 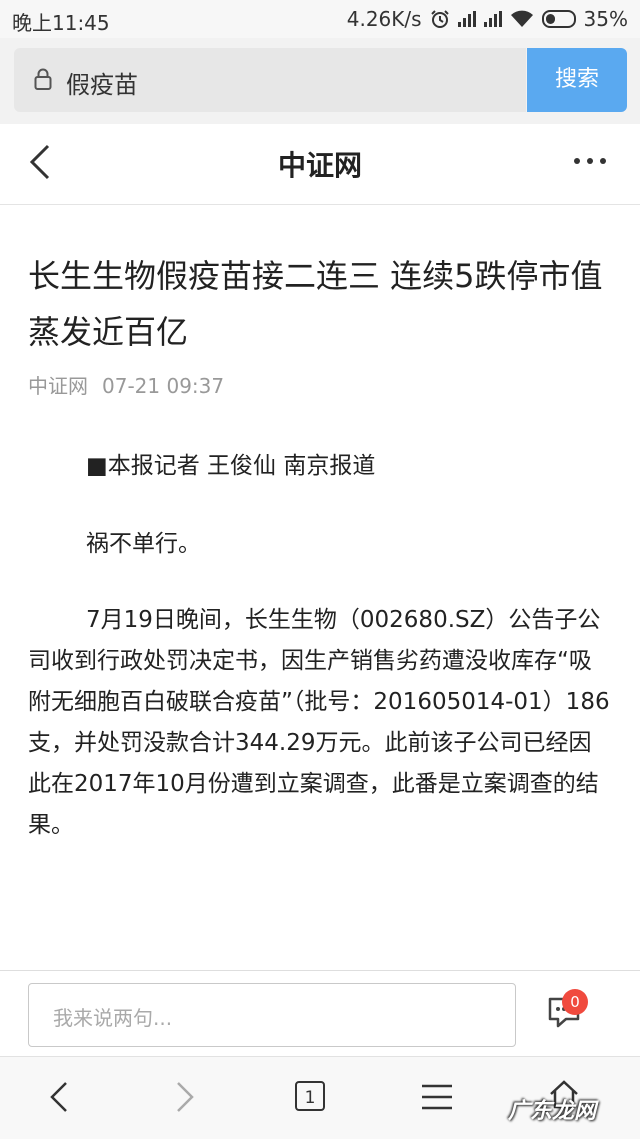 What do you see at coordinates (58, 386) in the screenshot?
I see `article-source: 中证网` at bounding box center [58, 386].